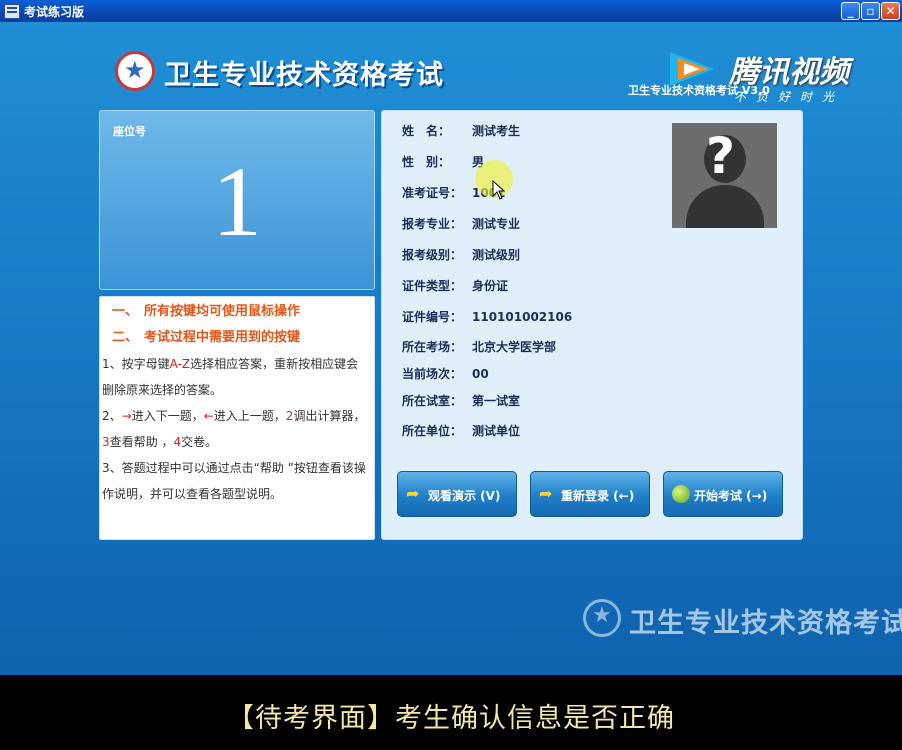 This screenshot has height=750, width=902. Describe the element at coordinates (106, 442) in the screenshot. I see `key-hint: 3` at that location.